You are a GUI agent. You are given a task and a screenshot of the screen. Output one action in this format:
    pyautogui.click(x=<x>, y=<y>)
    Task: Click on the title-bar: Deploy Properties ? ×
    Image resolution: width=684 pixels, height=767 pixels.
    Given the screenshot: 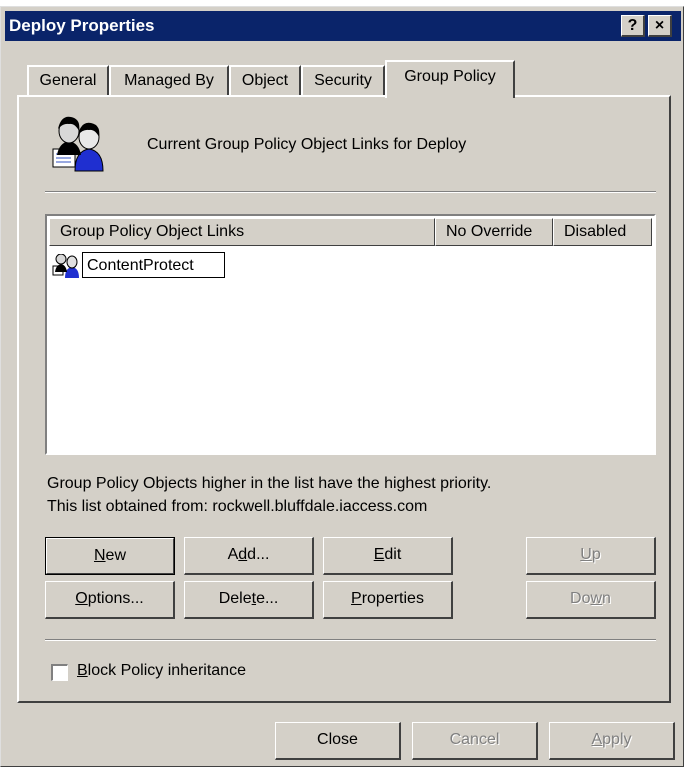 What is the action you would take?
    pyautogui.click(x=343, y=26)
    